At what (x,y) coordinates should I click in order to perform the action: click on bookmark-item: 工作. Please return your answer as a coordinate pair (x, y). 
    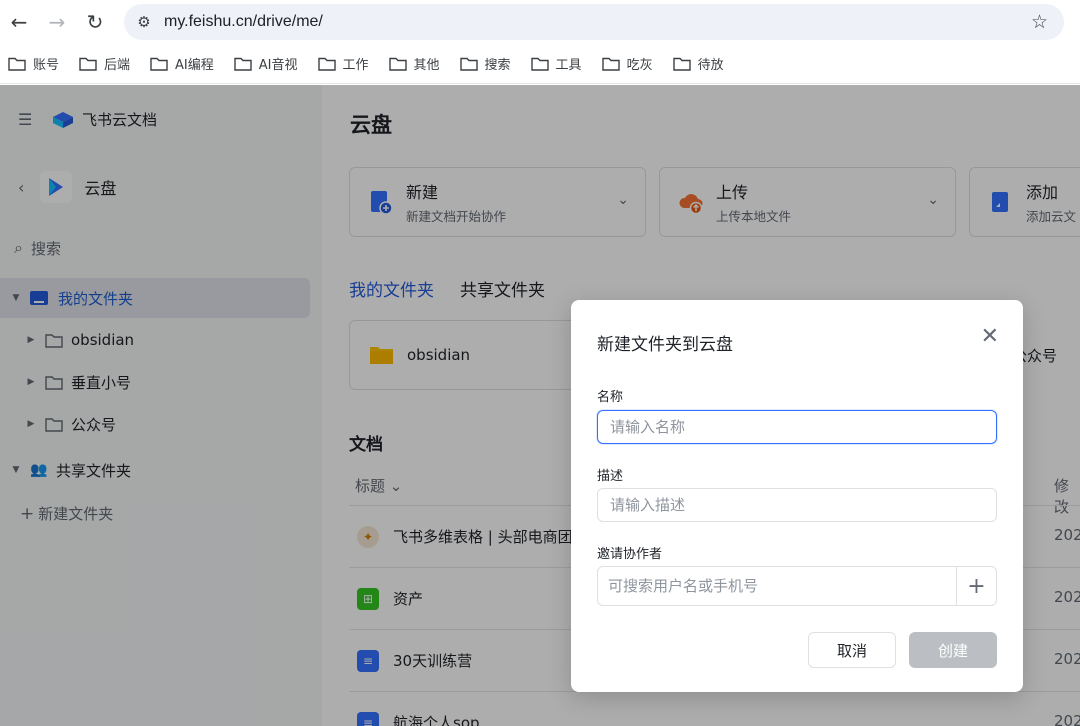
    Looking at the image, I should click on (343, 63).